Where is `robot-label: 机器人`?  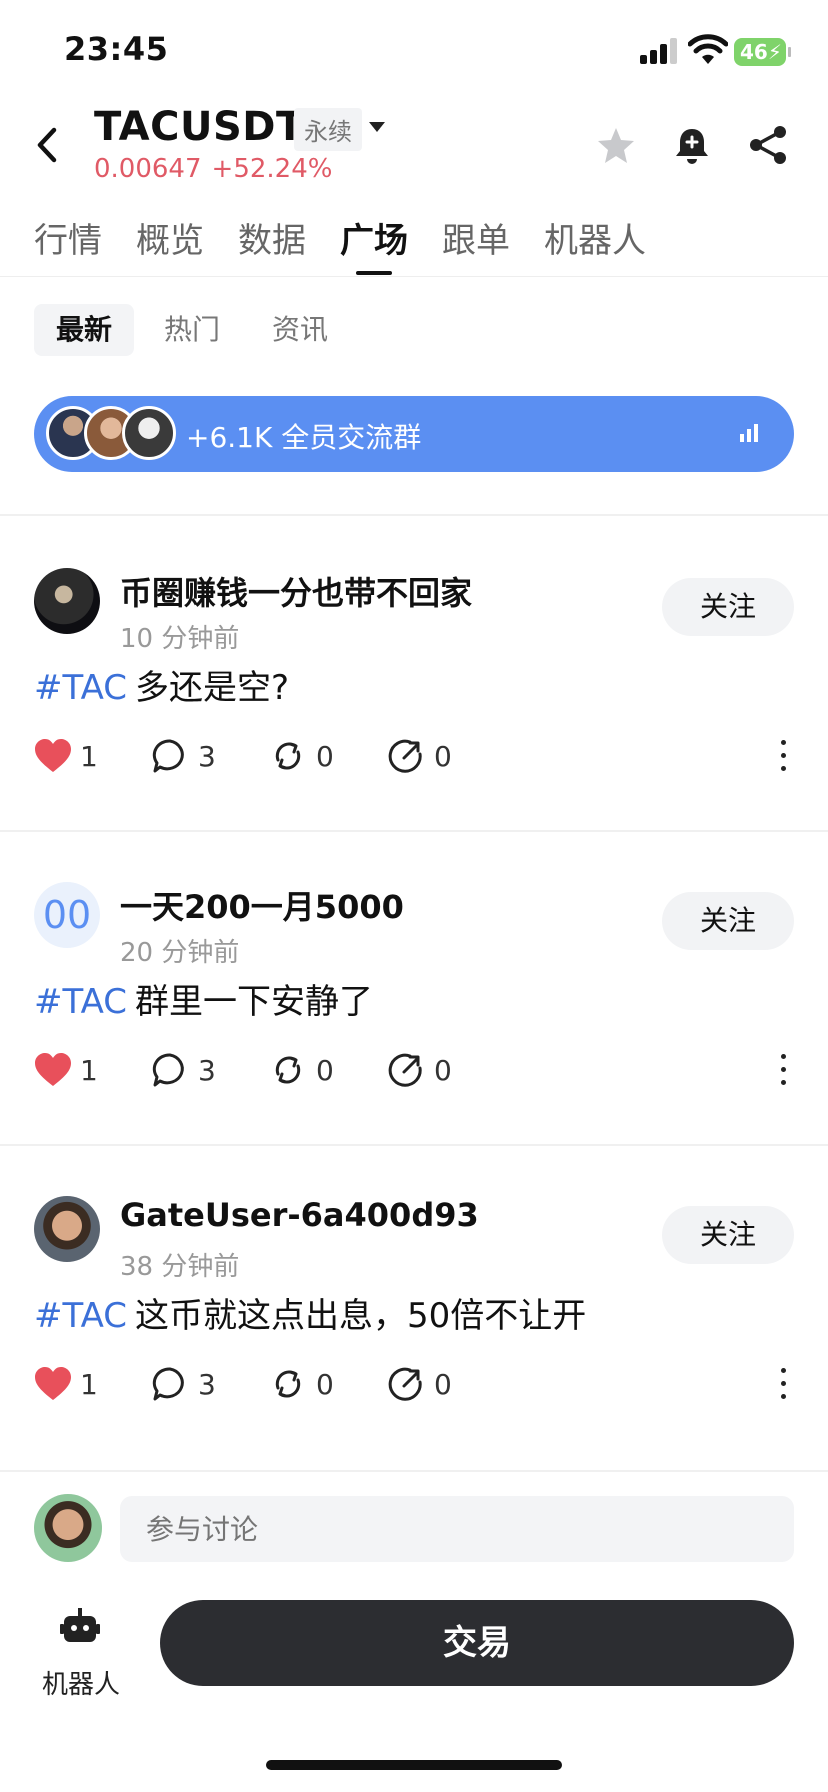 robot-label: 机器人 is located at coordinates (81, 1685).